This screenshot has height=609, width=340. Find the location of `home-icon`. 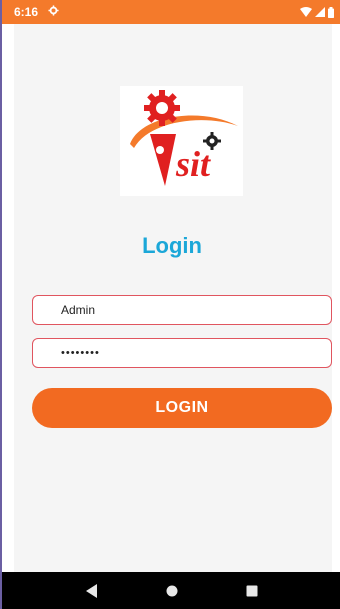

home-icon is located at coordinates (172, 591).